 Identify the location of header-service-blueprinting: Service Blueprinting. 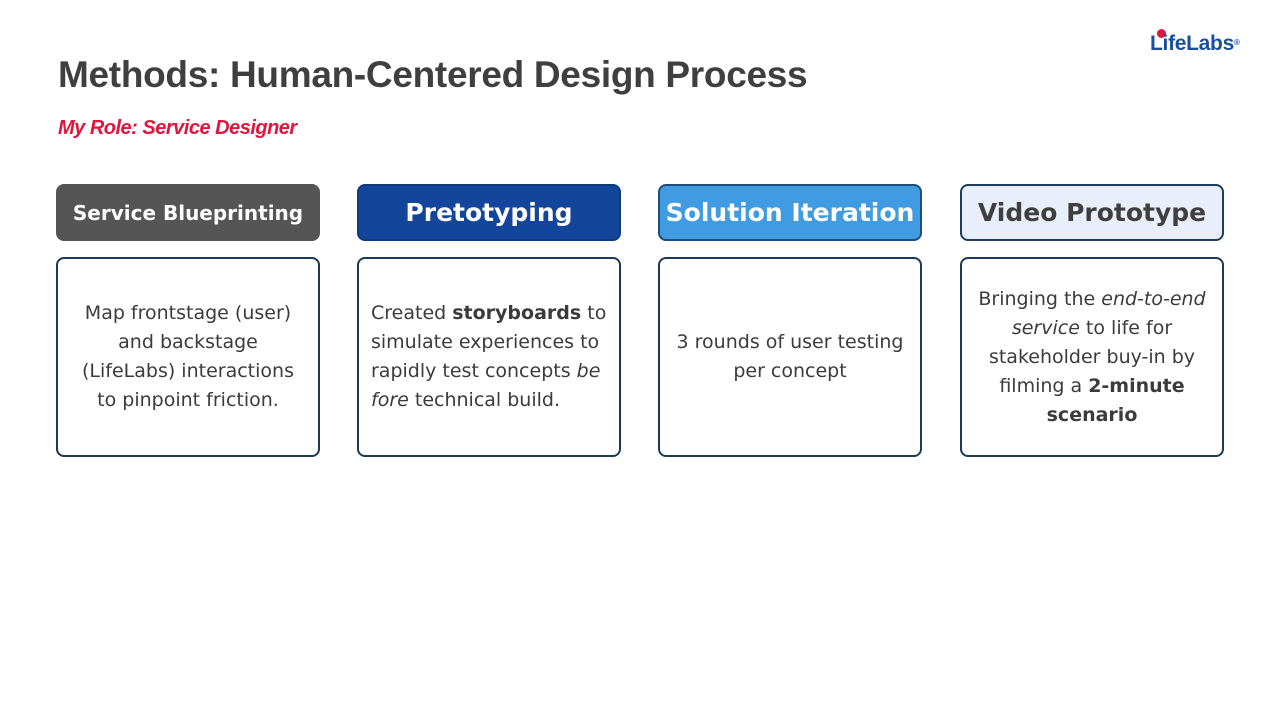
(188, 212).